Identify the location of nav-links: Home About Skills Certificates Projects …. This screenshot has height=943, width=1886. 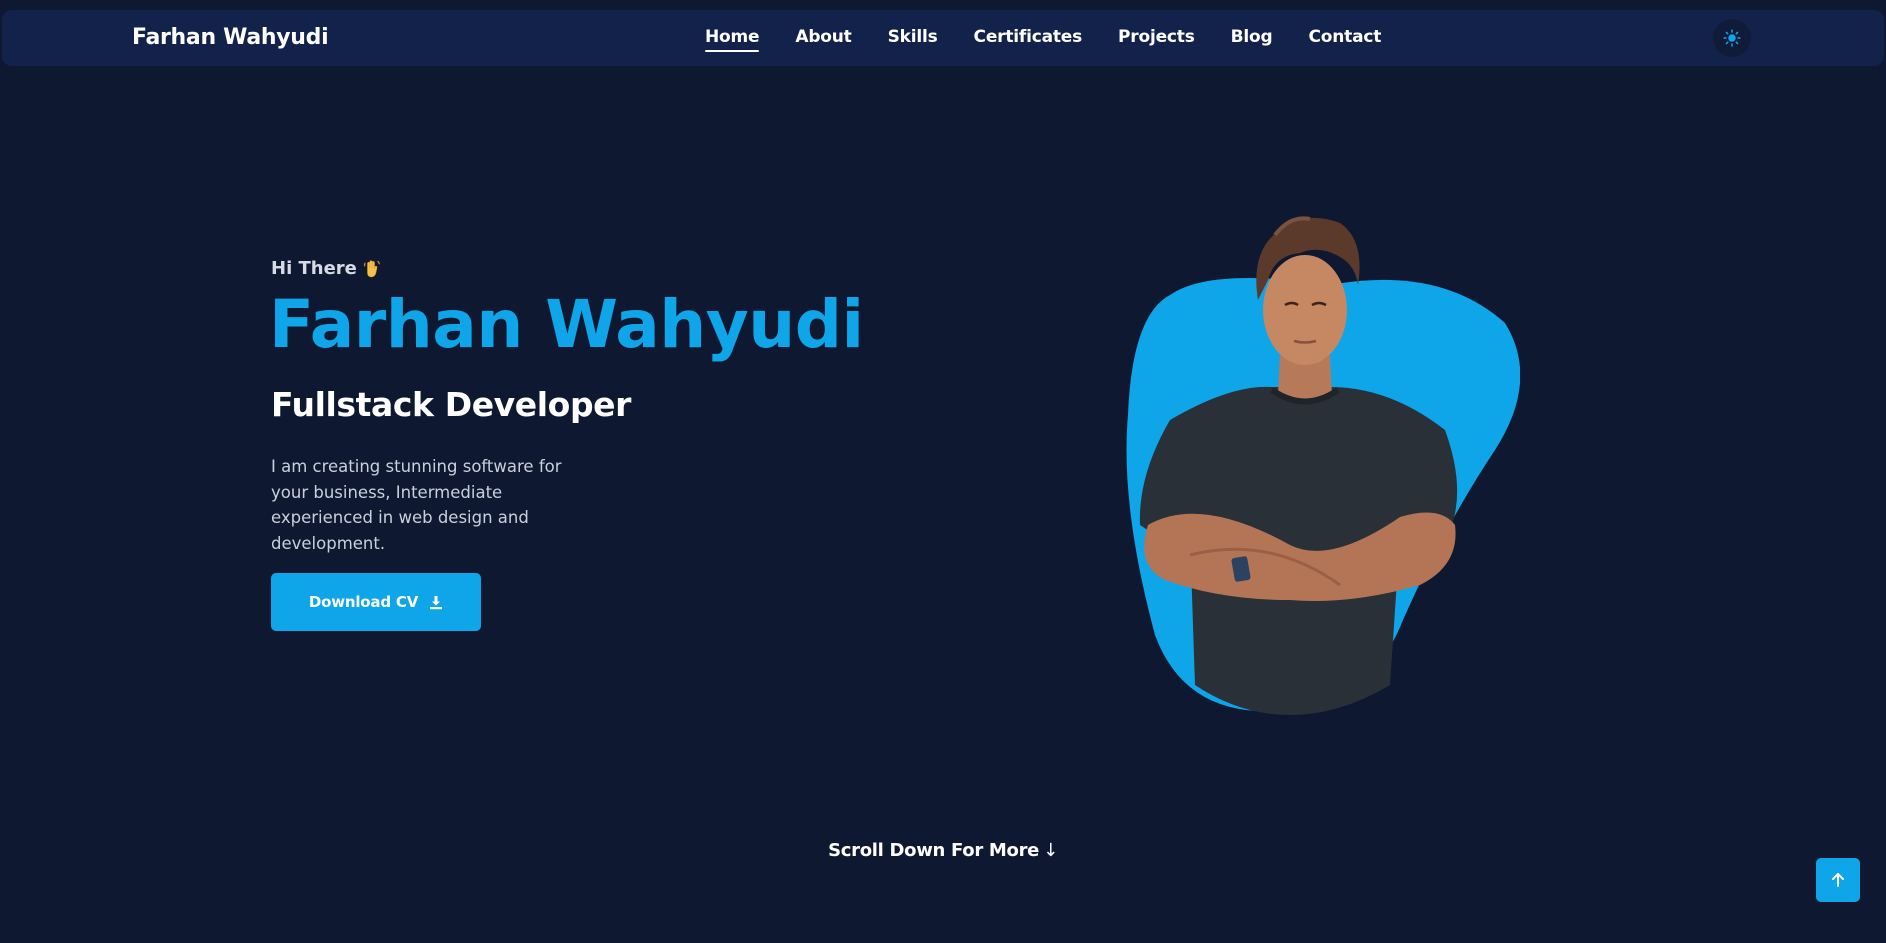
(1043, 38).